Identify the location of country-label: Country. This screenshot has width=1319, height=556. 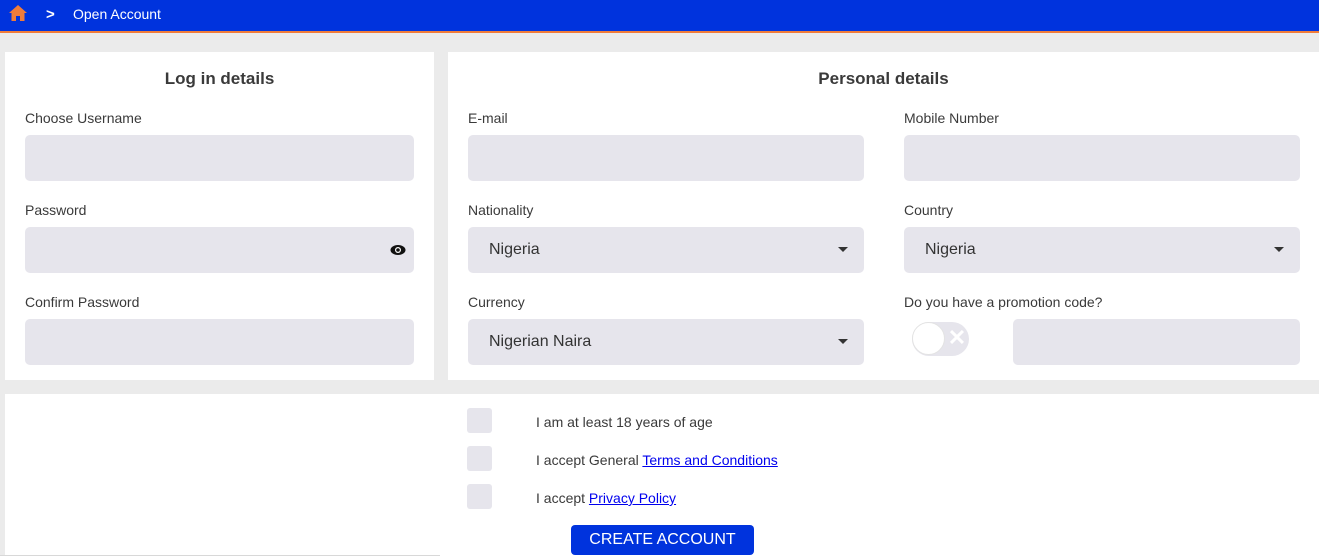
(929, 210).